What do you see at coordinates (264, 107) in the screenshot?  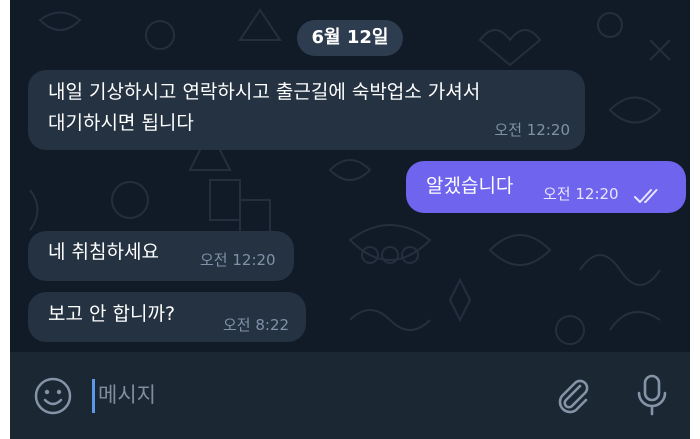 I see `message-text: 내일 기상하시고 연락하시고 출근길에 숙박업소 가셔서 대기하시면 됩니다` at bounding box center [264, 107].